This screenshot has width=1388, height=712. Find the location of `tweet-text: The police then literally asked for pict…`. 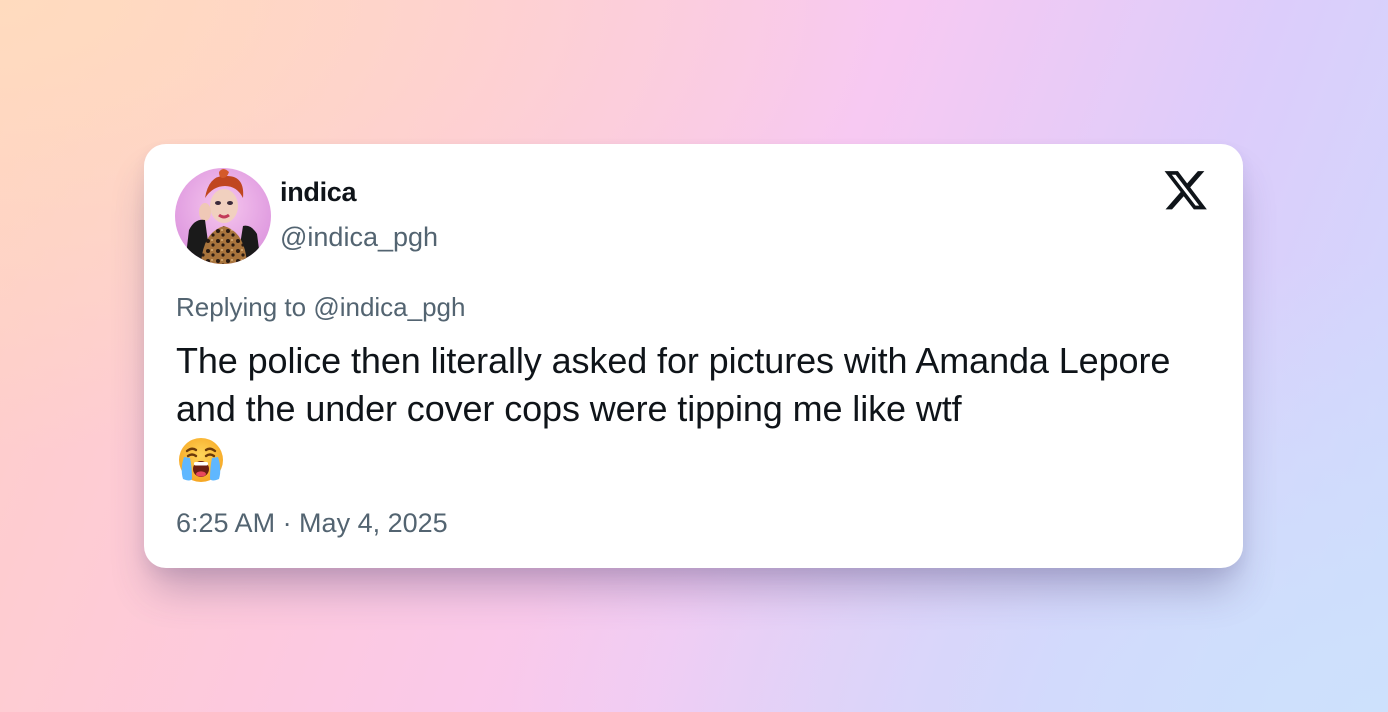

tweet-text: The police then literally asked for pict… is located at coordinates (673, 384).